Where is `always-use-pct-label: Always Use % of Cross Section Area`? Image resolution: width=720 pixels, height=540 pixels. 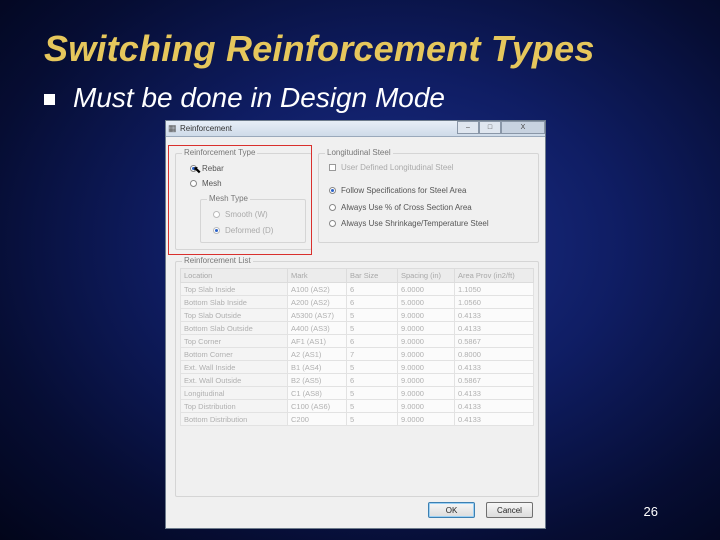
always-use-pct-label: Always Use % of Cross Section Area is located at coordinates (406, 207).